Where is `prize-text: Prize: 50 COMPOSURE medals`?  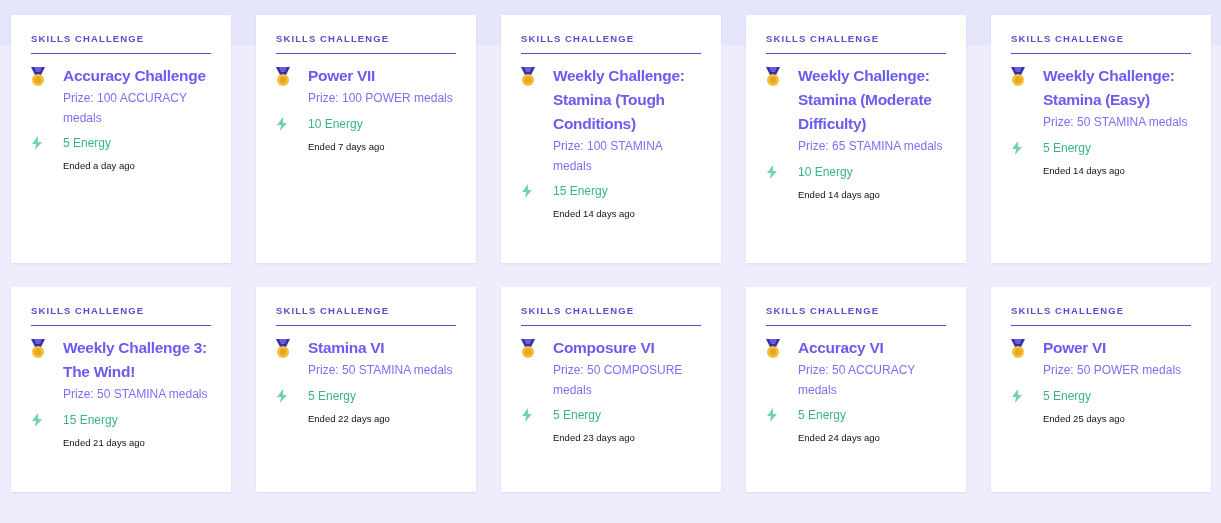 prize-text: Prize: 50 COMPOSURE medals is located at coordinates (618, 380).